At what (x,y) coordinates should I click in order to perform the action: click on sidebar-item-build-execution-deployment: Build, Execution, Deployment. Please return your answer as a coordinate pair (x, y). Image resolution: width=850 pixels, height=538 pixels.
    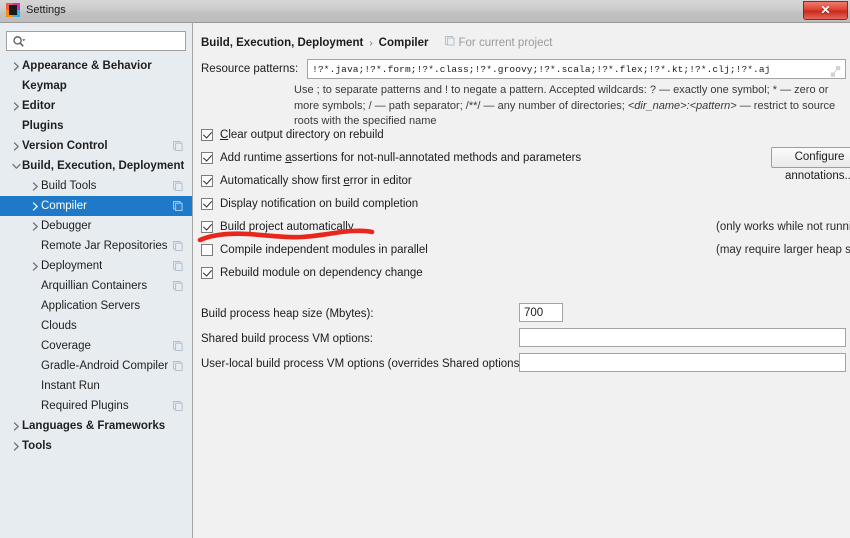
    Looking at the image, I should click on (96, 166).